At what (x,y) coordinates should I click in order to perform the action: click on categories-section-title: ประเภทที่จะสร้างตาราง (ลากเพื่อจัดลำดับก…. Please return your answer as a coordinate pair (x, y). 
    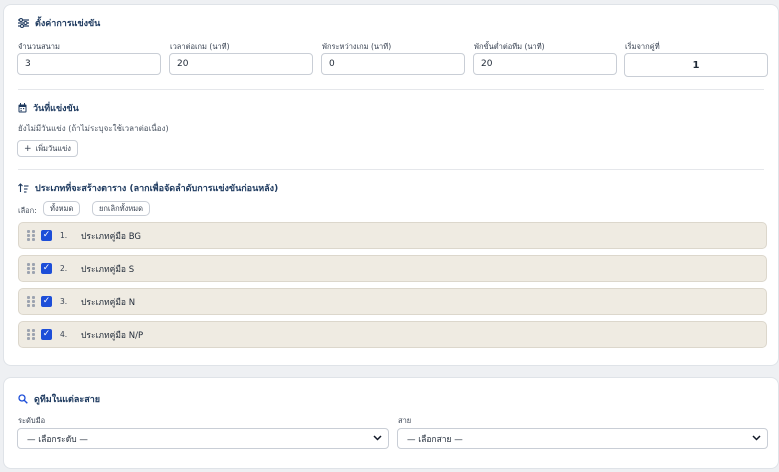
    Looking at the image, I should click on (148, 188).